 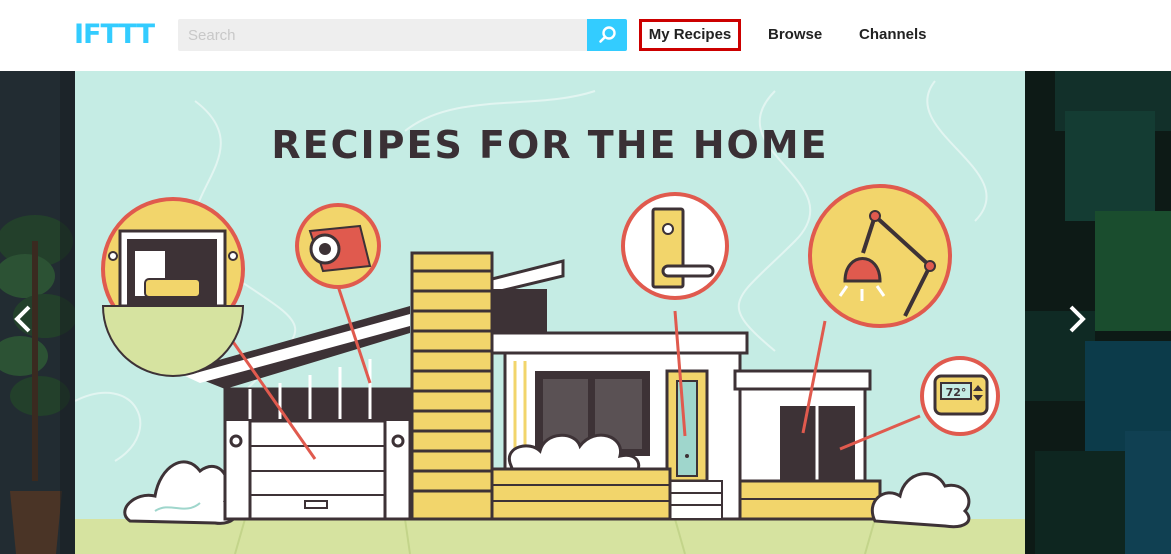 What do you see at coordinates (956, 392) in the screenshot?
I see `thermostat-reading: 72°` at bounding box center [956, 392].